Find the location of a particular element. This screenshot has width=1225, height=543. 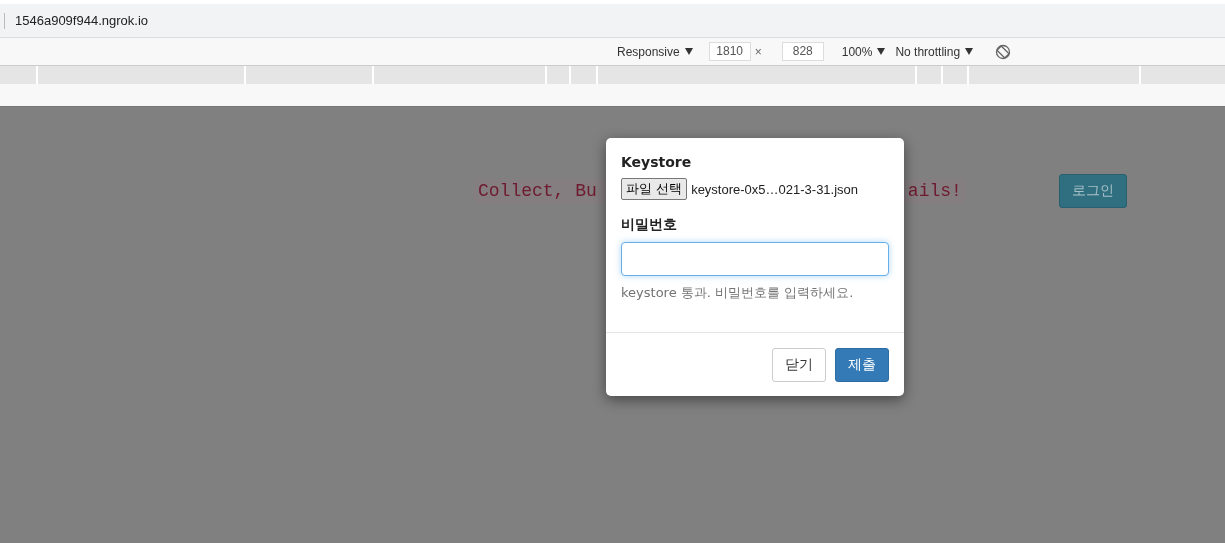

field-label: 비밀번호 is located at coordinates (649, 225).